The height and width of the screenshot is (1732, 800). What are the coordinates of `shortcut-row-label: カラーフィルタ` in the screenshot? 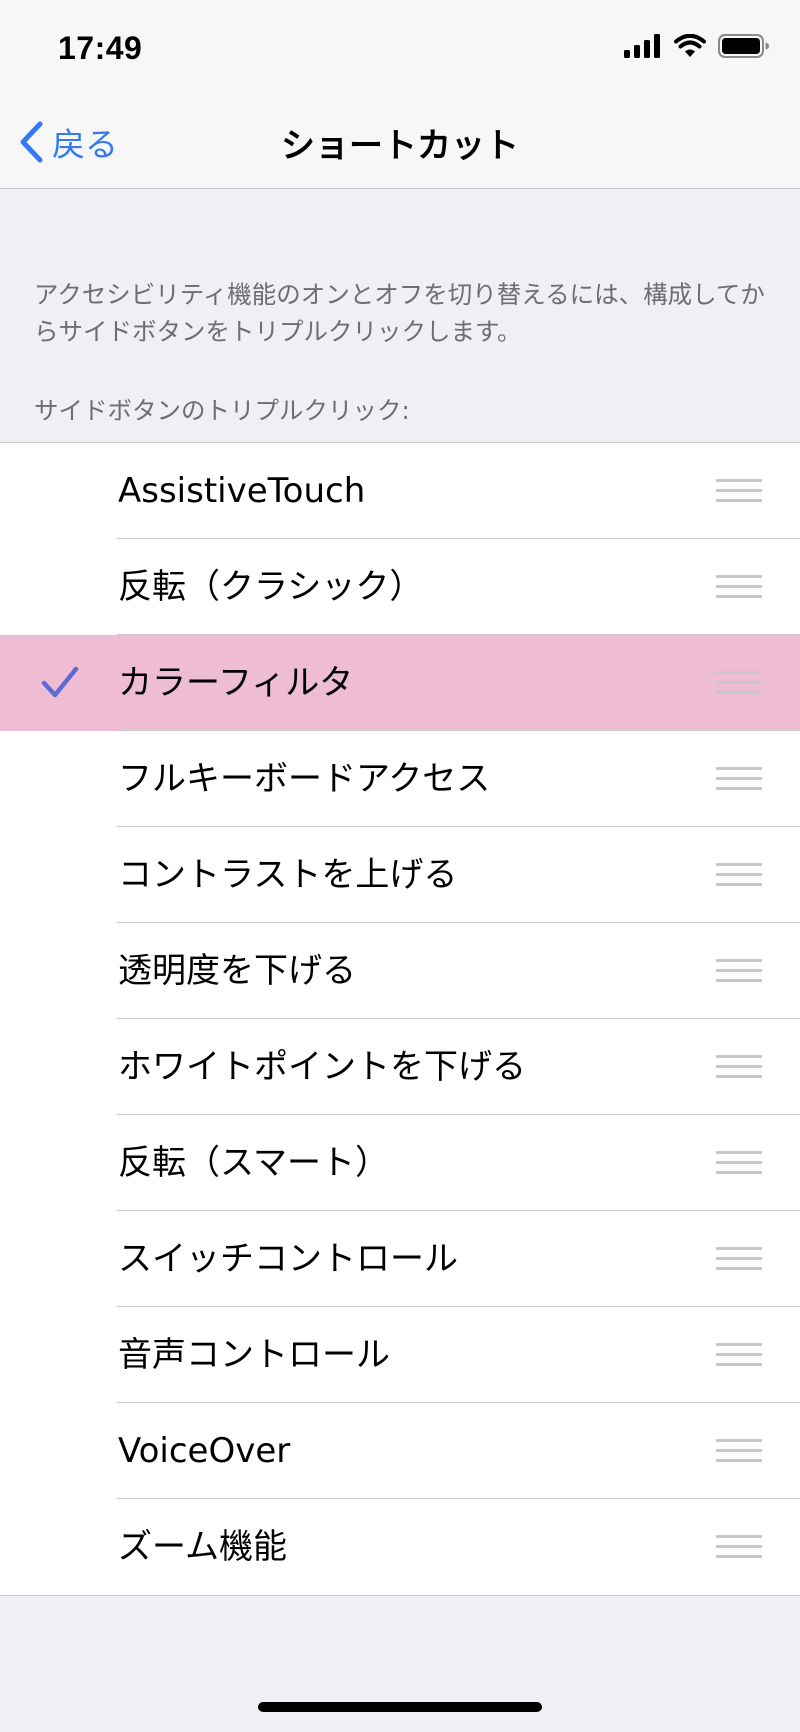 It's located at (236, 683).